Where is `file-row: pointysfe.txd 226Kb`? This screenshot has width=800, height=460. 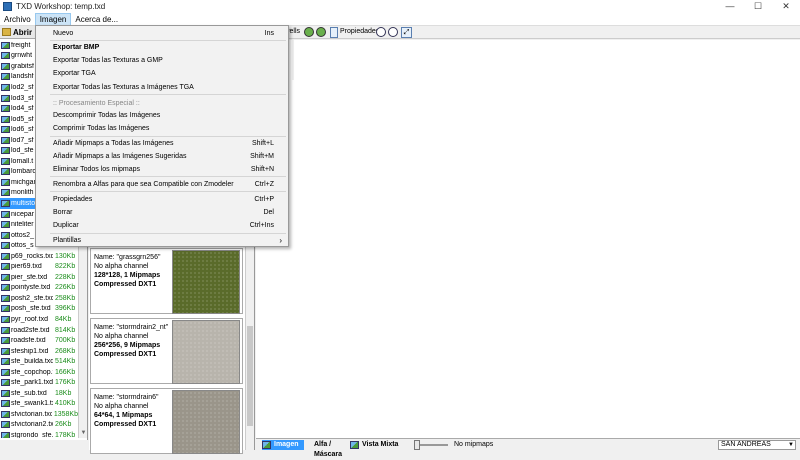
file-row: pointysfe.txd 226Kb is located at coordinates (39, 288).